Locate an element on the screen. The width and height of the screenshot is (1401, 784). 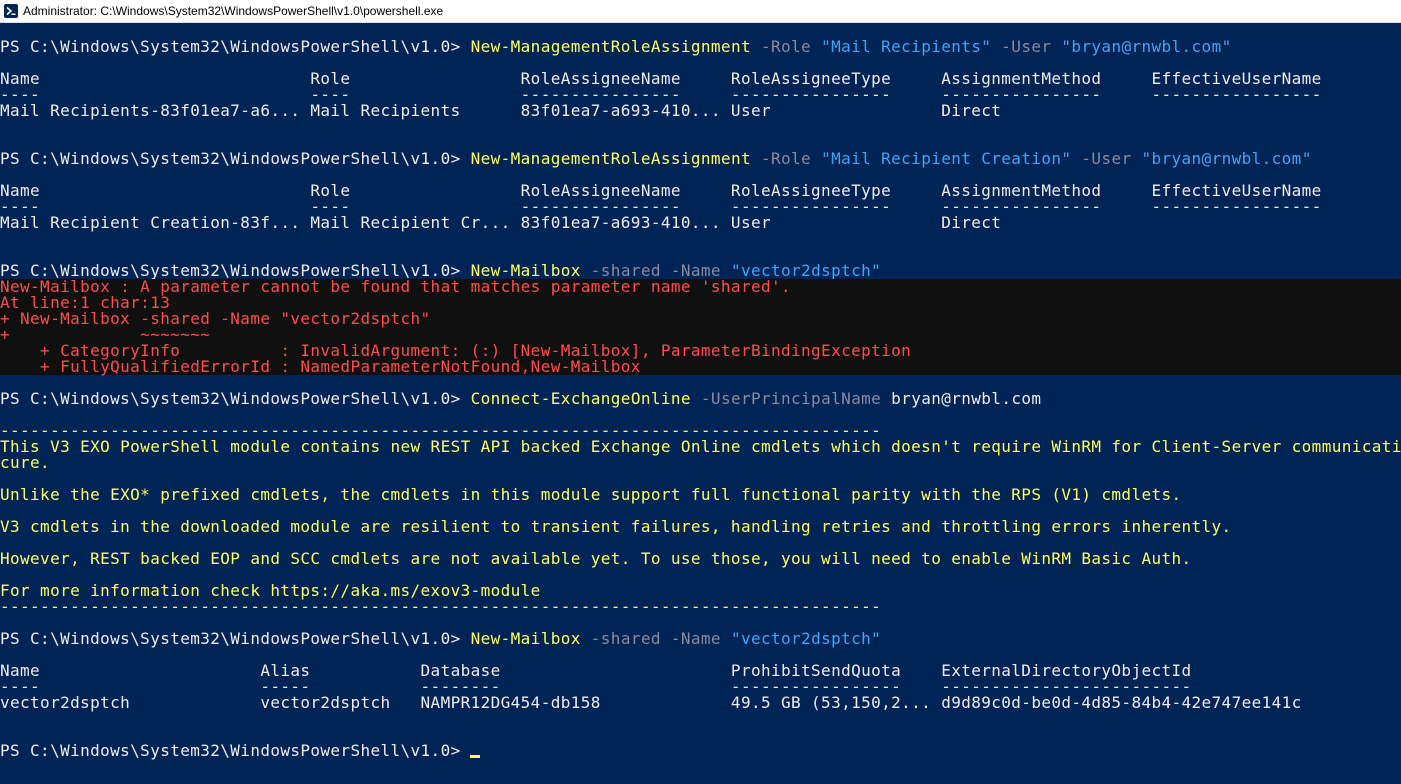
string-argument: "Mail Recipient Creation" is located at coordinates (946, 158).